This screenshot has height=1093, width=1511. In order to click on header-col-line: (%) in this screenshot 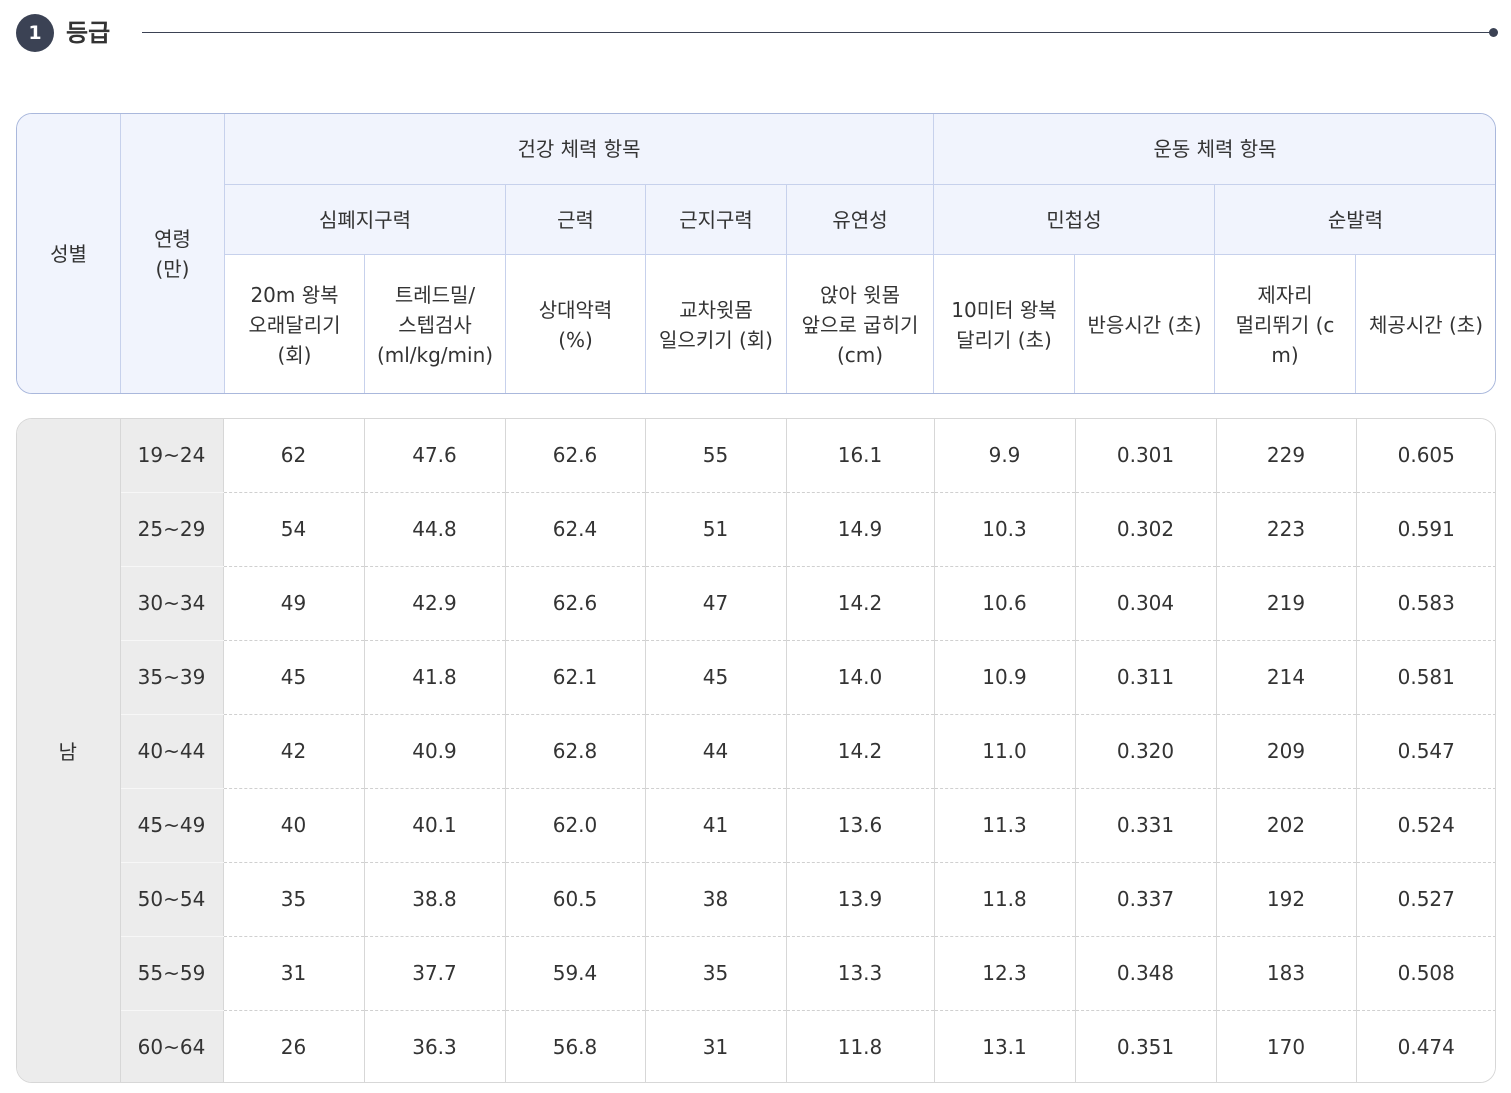, I will do `click(575, 339)`.